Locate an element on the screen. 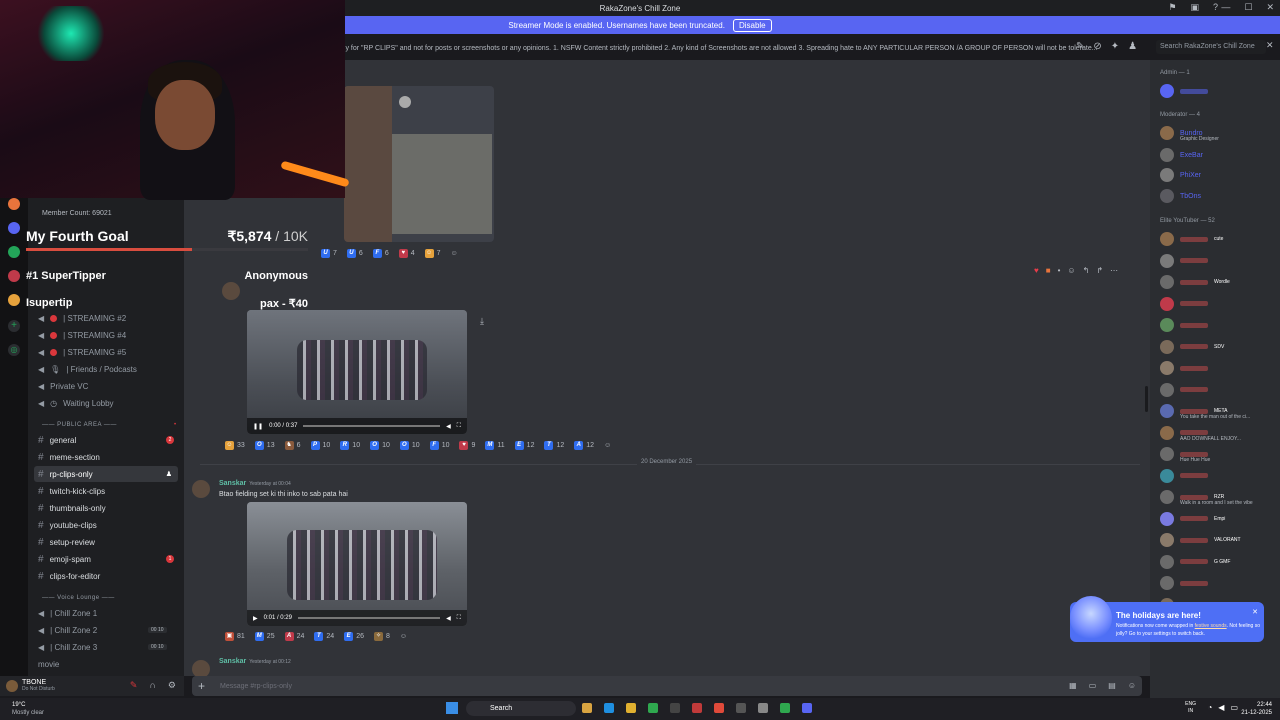 This screenshot has height=720, width=1280. reaction: ✧ 8 is located at coordinates (382, 636).